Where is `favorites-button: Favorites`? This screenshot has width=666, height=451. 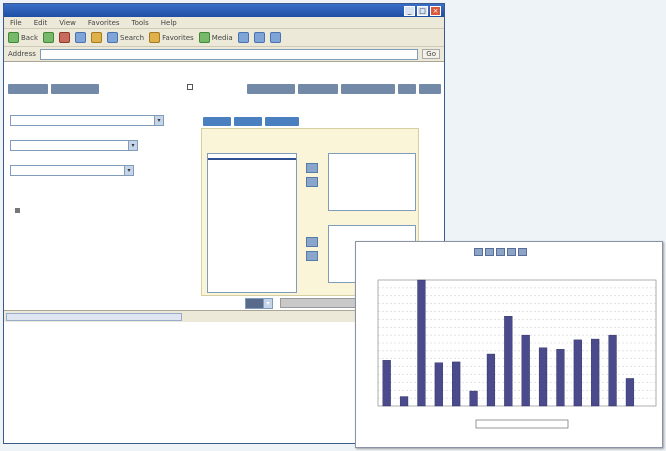 favorites-button: Favorites is located at coordinates (171, 37).